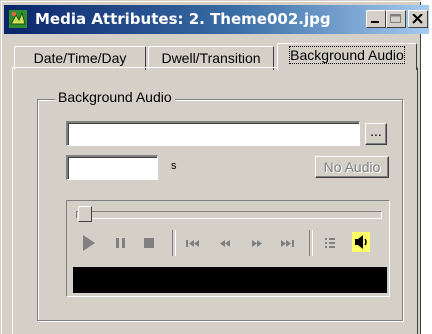  What do you see at coordinates (89, 243) in the screenshot?
I see `play-icon` at bounding box center [89, 243].